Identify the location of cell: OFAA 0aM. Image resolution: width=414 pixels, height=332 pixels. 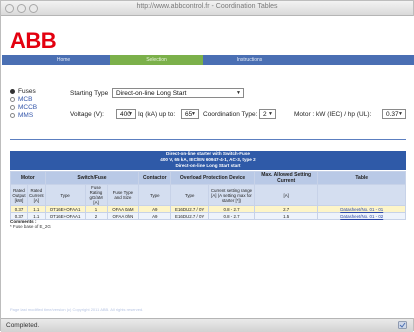
(123, 209).